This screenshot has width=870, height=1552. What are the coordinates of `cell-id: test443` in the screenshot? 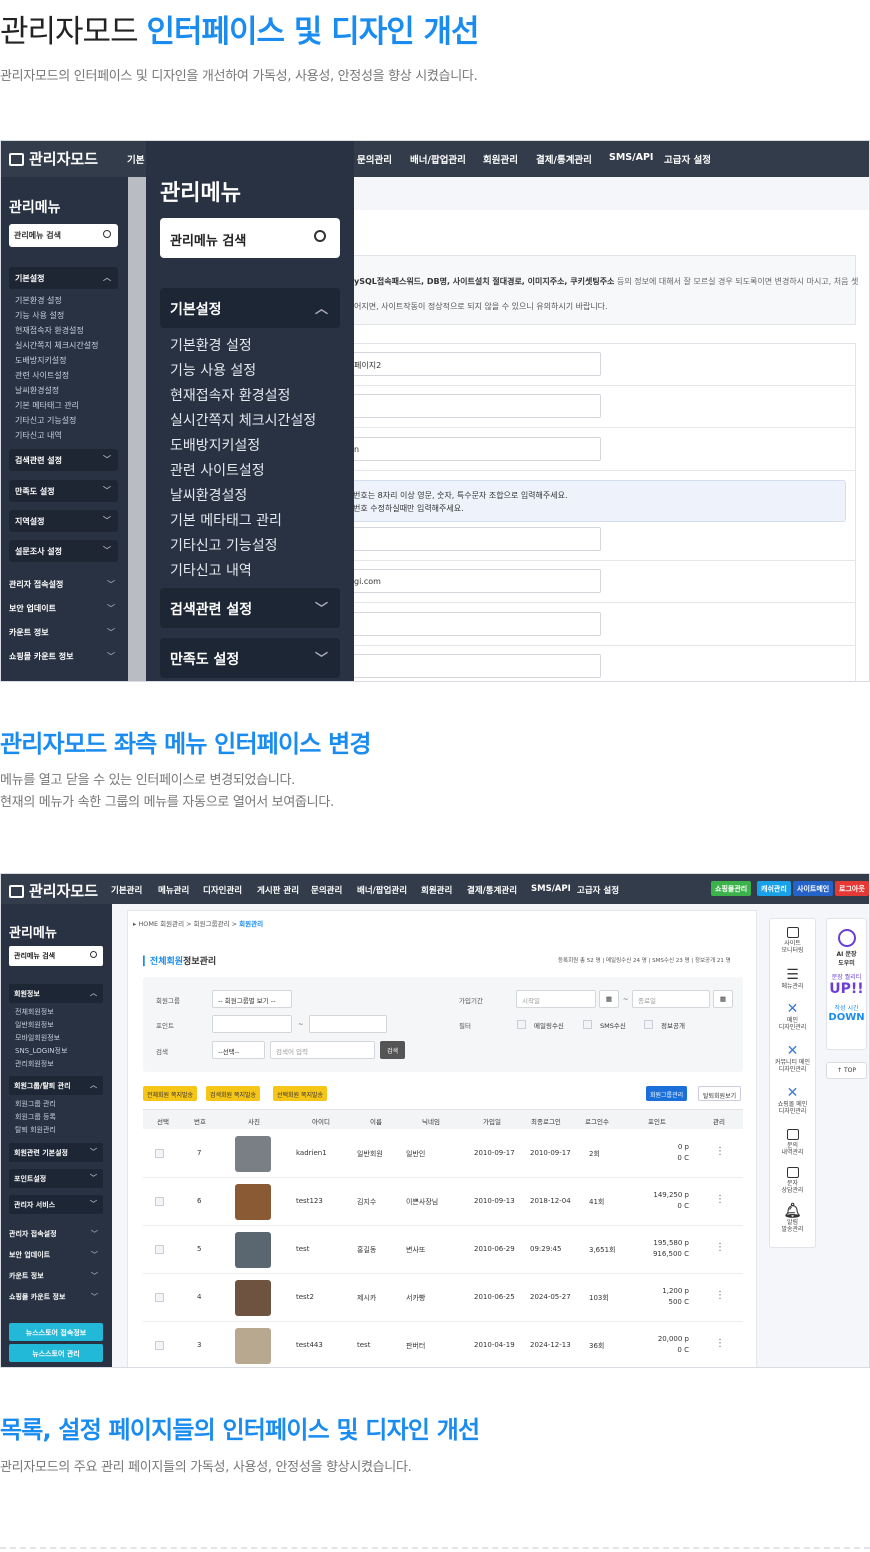 It's located at (309, 1345).